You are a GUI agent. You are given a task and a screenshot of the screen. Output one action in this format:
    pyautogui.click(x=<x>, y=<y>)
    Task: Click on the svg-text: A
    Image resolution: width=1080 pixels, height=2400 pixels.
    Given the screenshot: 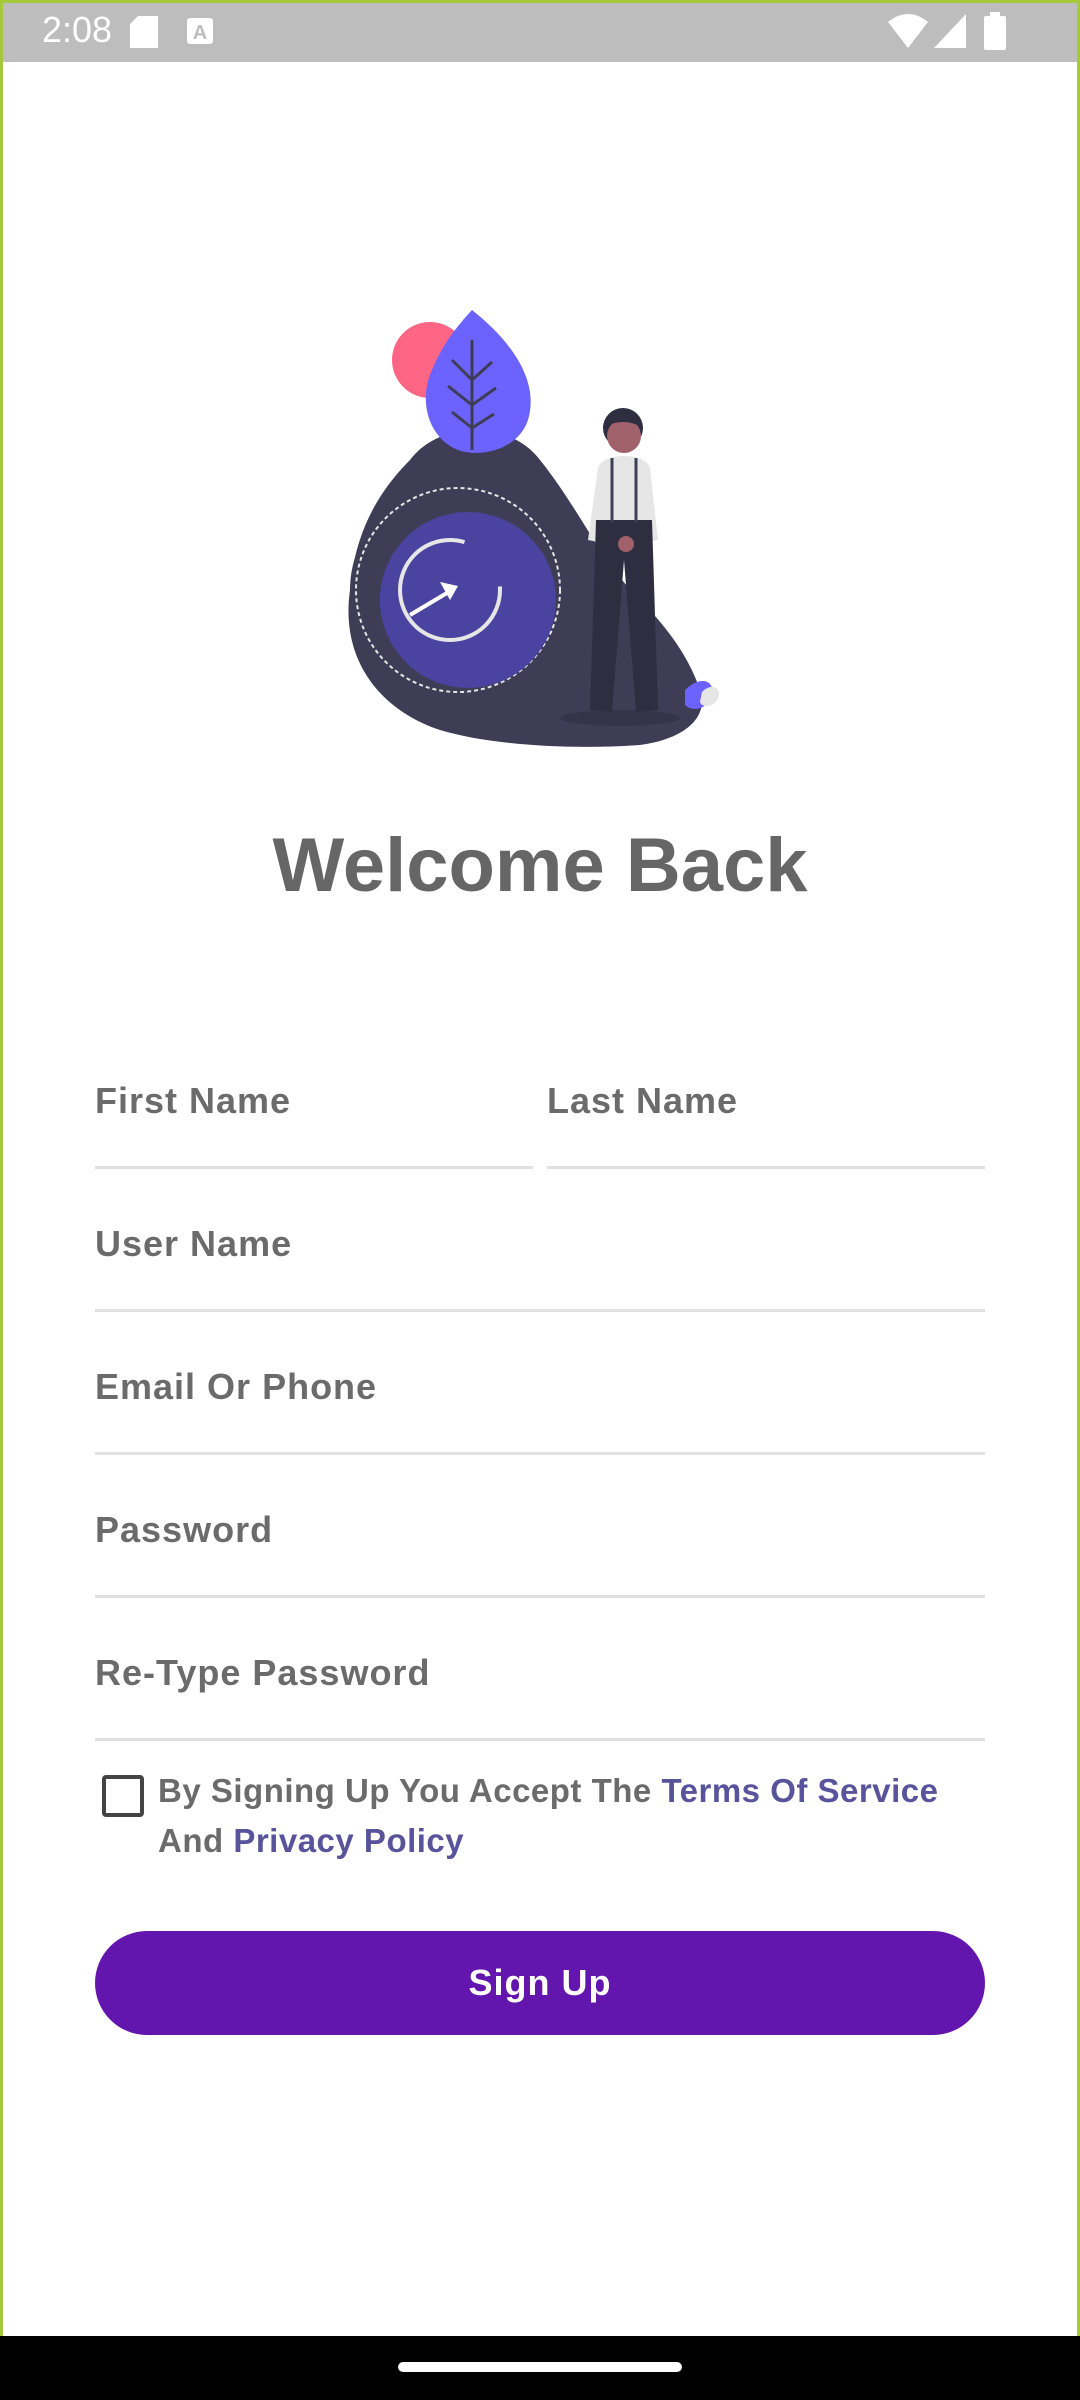 What is the action you would take?
    pyautogui.click(x=200, y=33)
    